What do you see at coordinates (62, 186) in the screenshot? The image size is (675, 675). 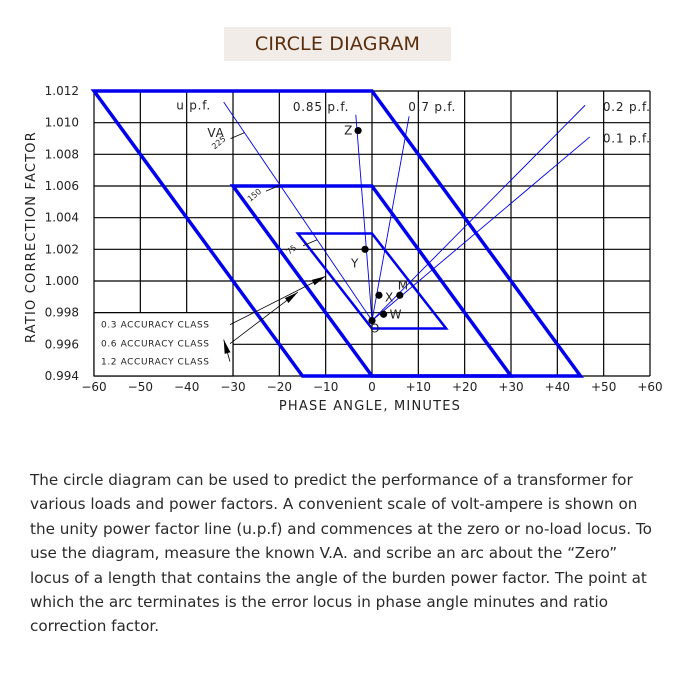 I see `y-tick-label: 1.006` at bounding box center [62, 186].